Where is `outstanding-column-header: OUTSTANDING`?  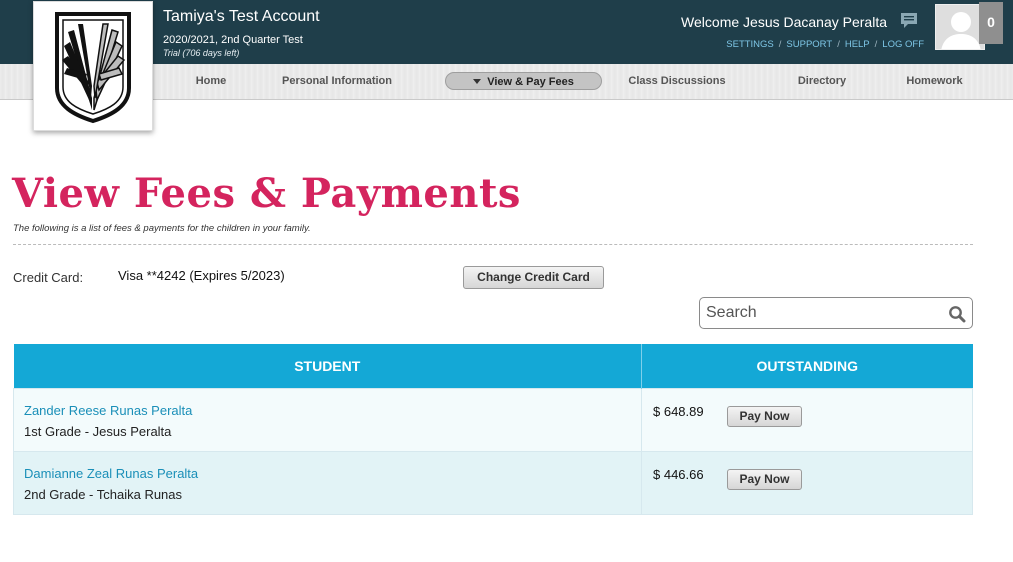
outstanding-column-header: OUTSTANDING is located at coordinates (807, 366).